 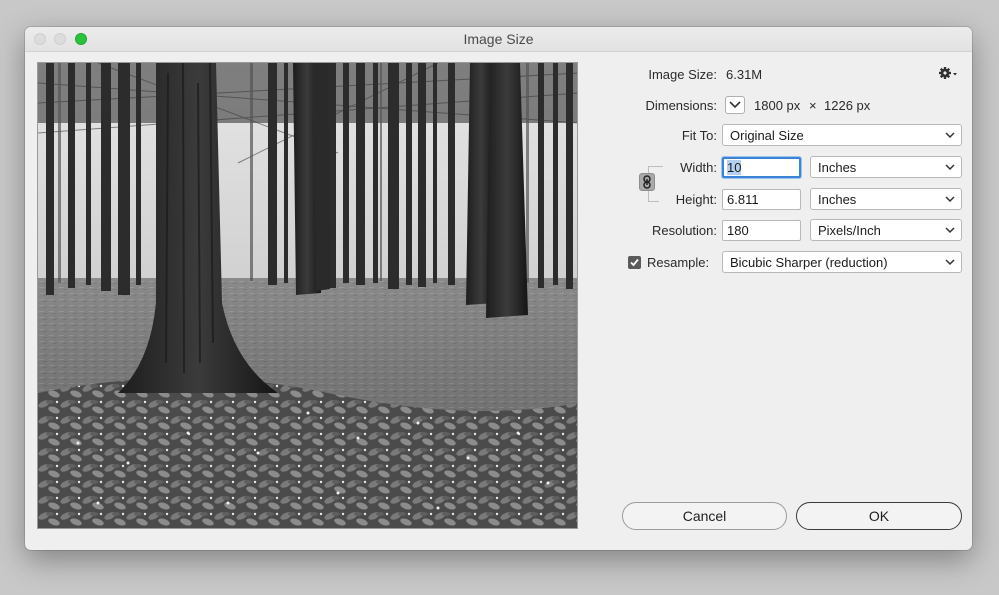 I want to click on image-size-label: Image Size:, so click(x=682, y=74).